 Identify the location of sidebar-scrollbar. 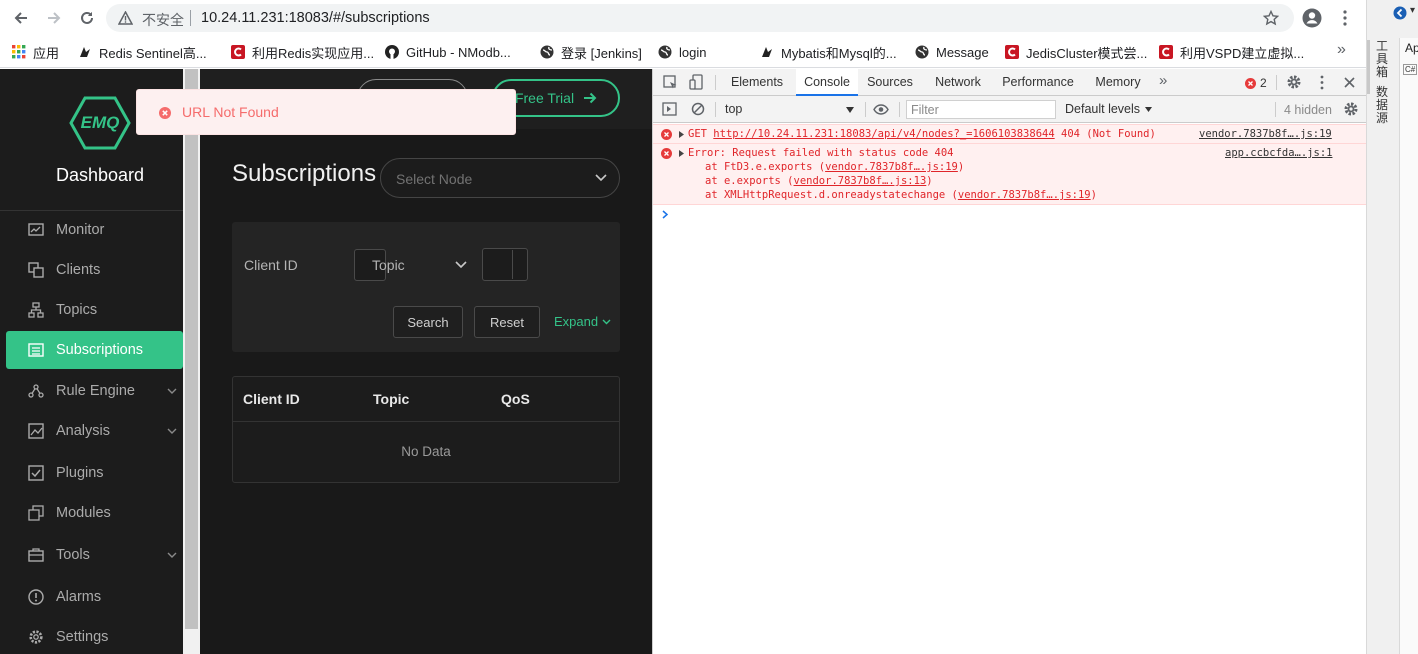
(191, 361).